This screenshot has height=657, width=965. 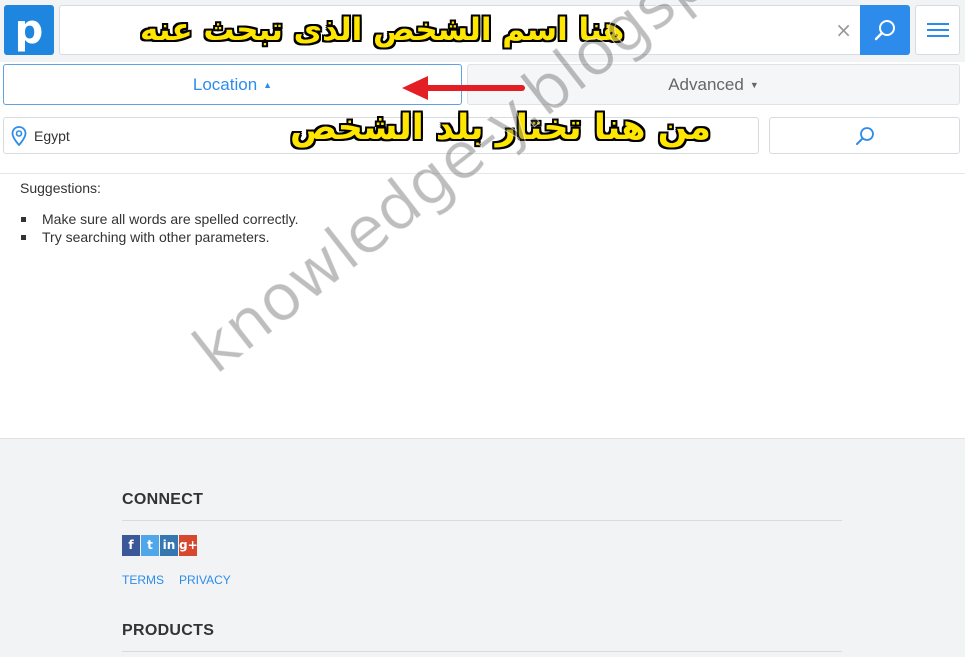 What do you see at coordinates (163, 499) in the screenshot?
I see `connect-heading: CONNECT` at bounding box center [163, 499].